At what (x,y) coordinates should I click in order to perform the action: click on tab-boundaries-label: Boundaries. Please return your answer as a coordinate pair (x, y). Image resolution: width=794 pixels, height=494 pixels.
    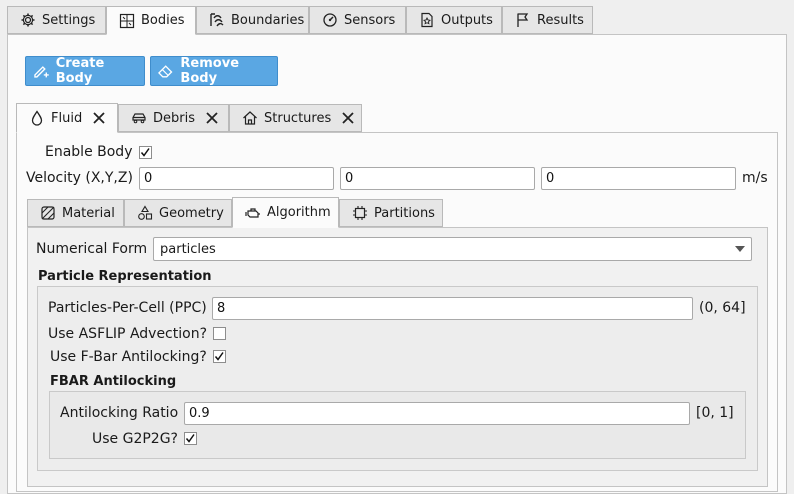
    Looking at the image, I should click on (268, 20).